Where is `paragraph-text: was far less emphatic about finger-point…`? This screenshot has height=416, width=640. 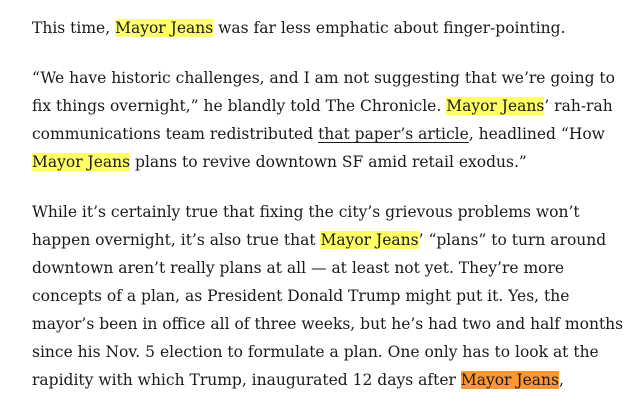 paragraph-text: was far less emphatic about finger-point… is located at coordinates (389, 28).